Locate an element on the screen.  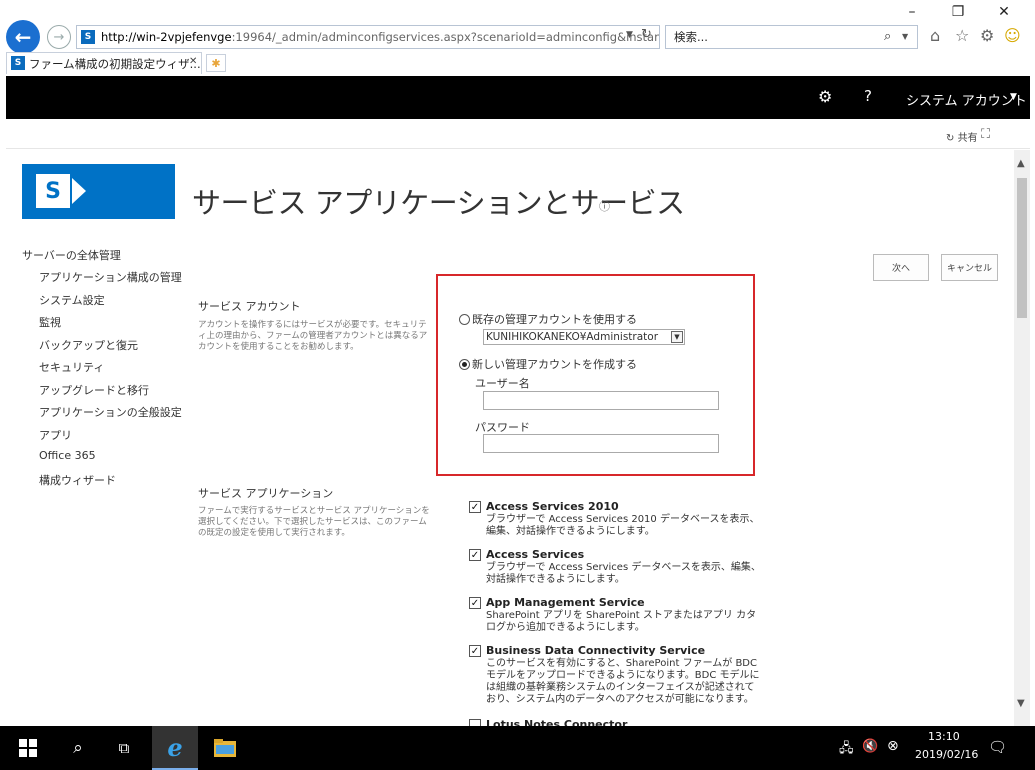
new-account-radio is located at coordinates (464, 364).